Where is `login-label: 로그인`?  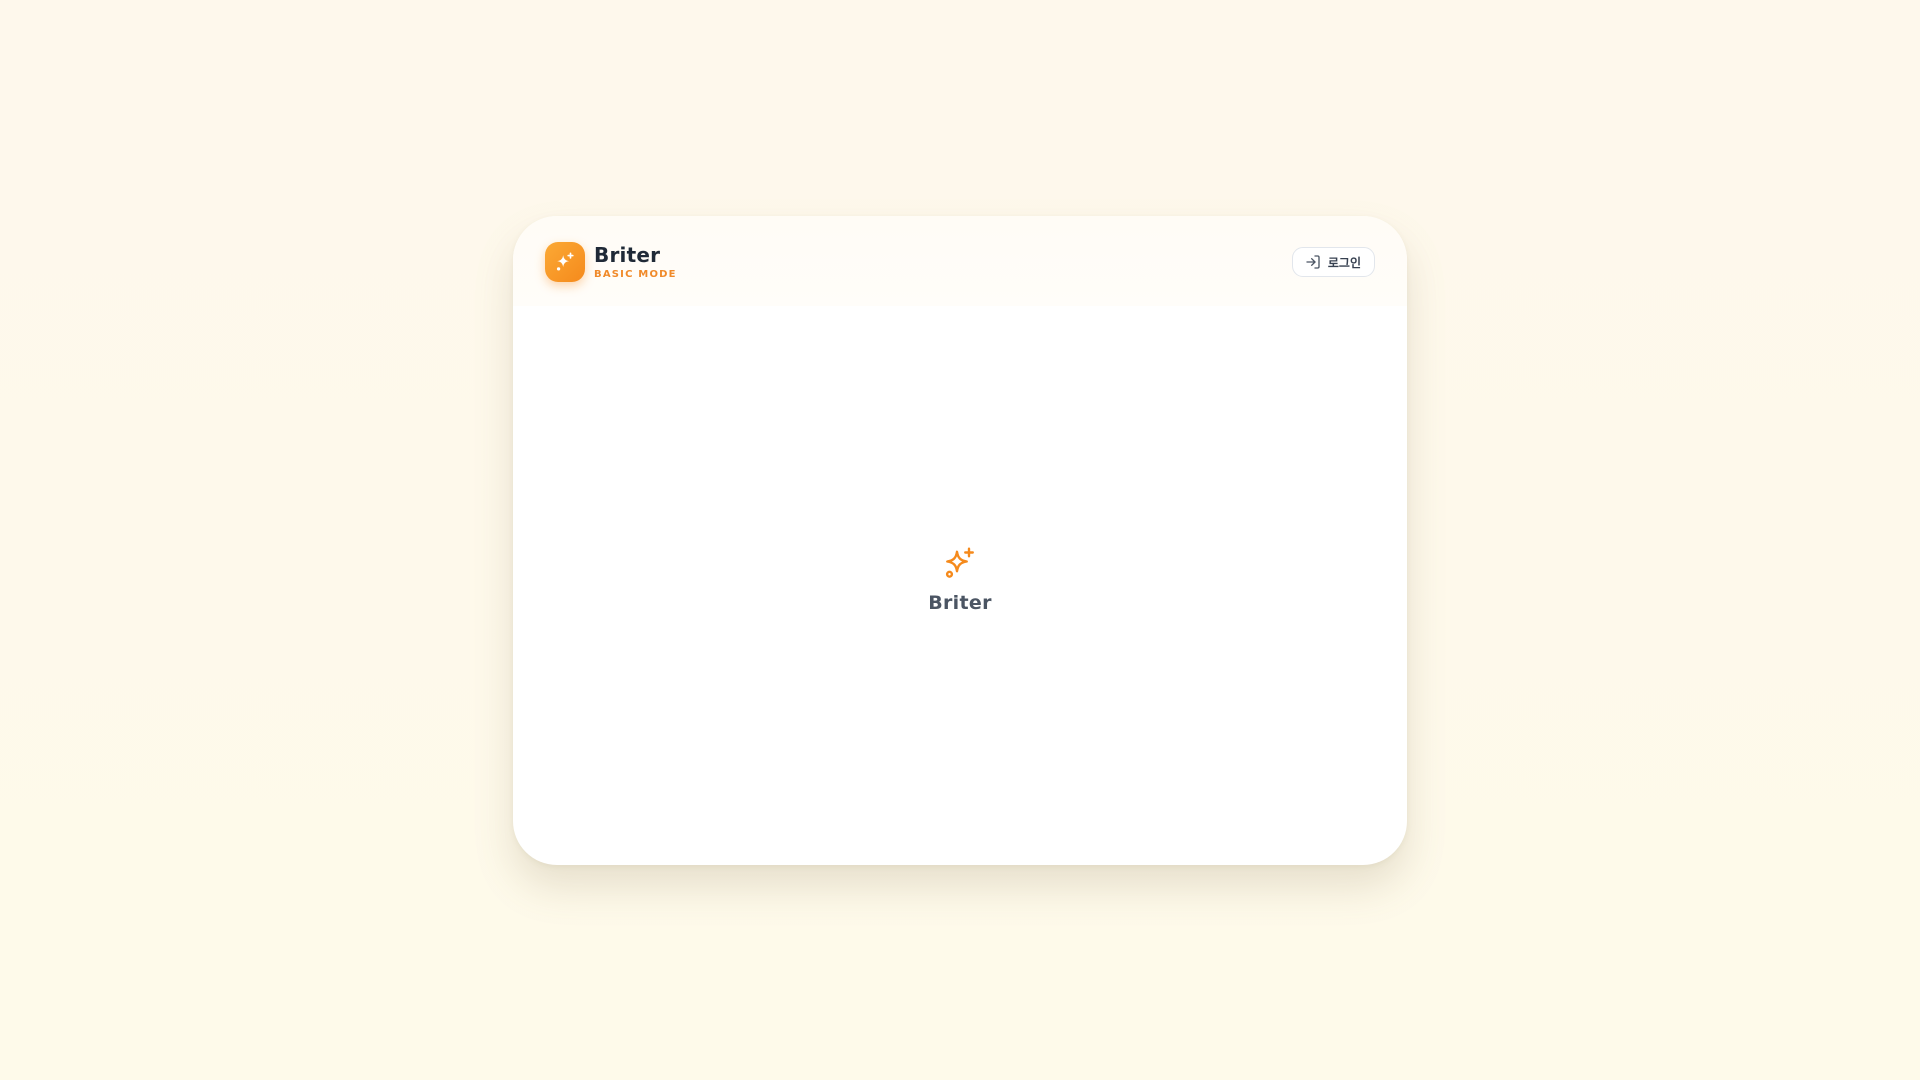
login-label: 로그인 is located at coordinates (1344, 262).